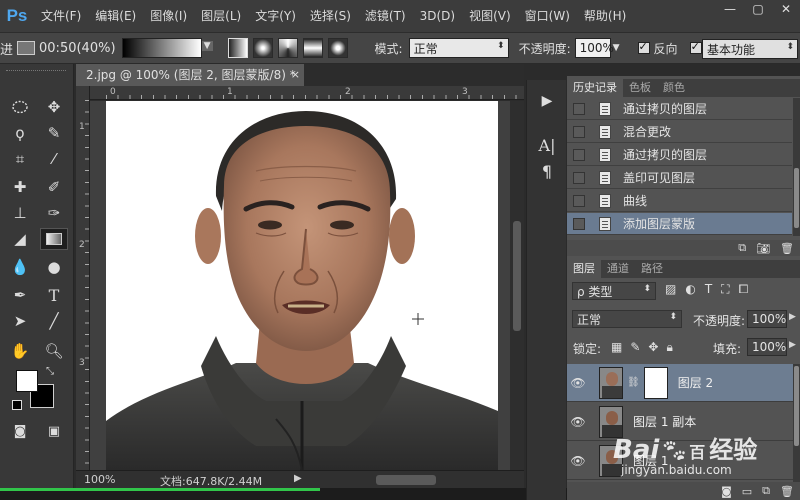 The image size is (800, 500). I want to click on layer-opacity-input: 100%, so click(767, 319).